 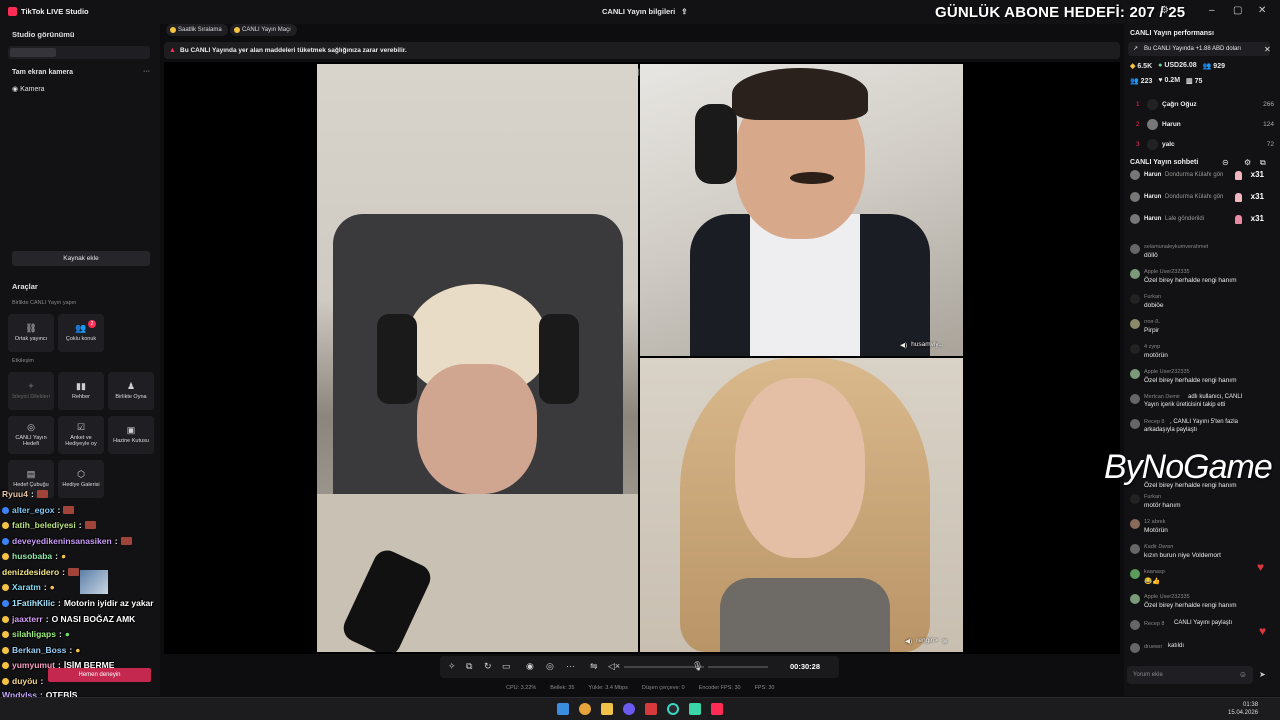 I want to click on close-circle-icon: ⊗, so click(x=944, y=641).